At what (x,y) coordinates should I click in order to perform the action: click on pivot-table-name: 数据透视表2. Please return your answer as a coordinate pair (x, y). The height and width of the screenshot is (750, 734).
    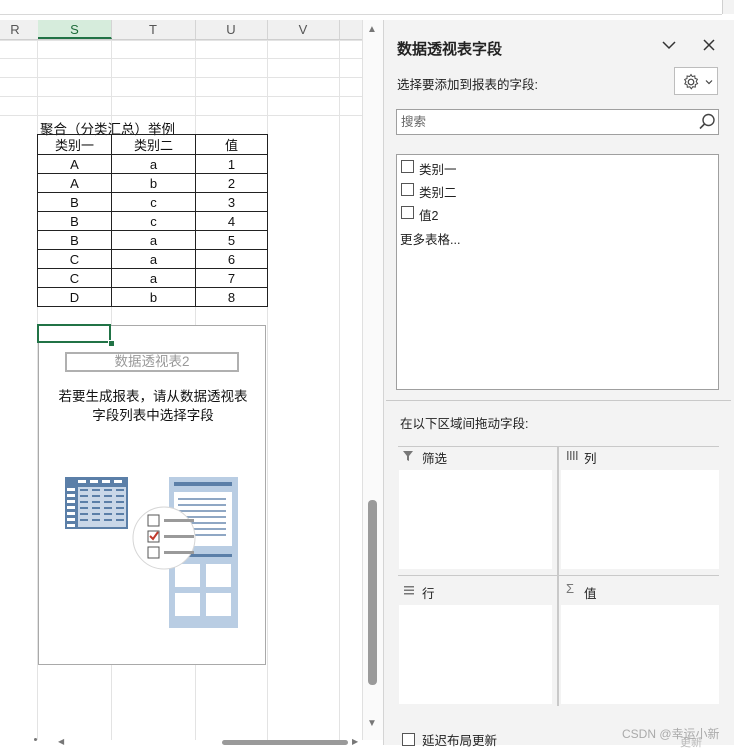
    Looking at the image, I should click on (152, 362).